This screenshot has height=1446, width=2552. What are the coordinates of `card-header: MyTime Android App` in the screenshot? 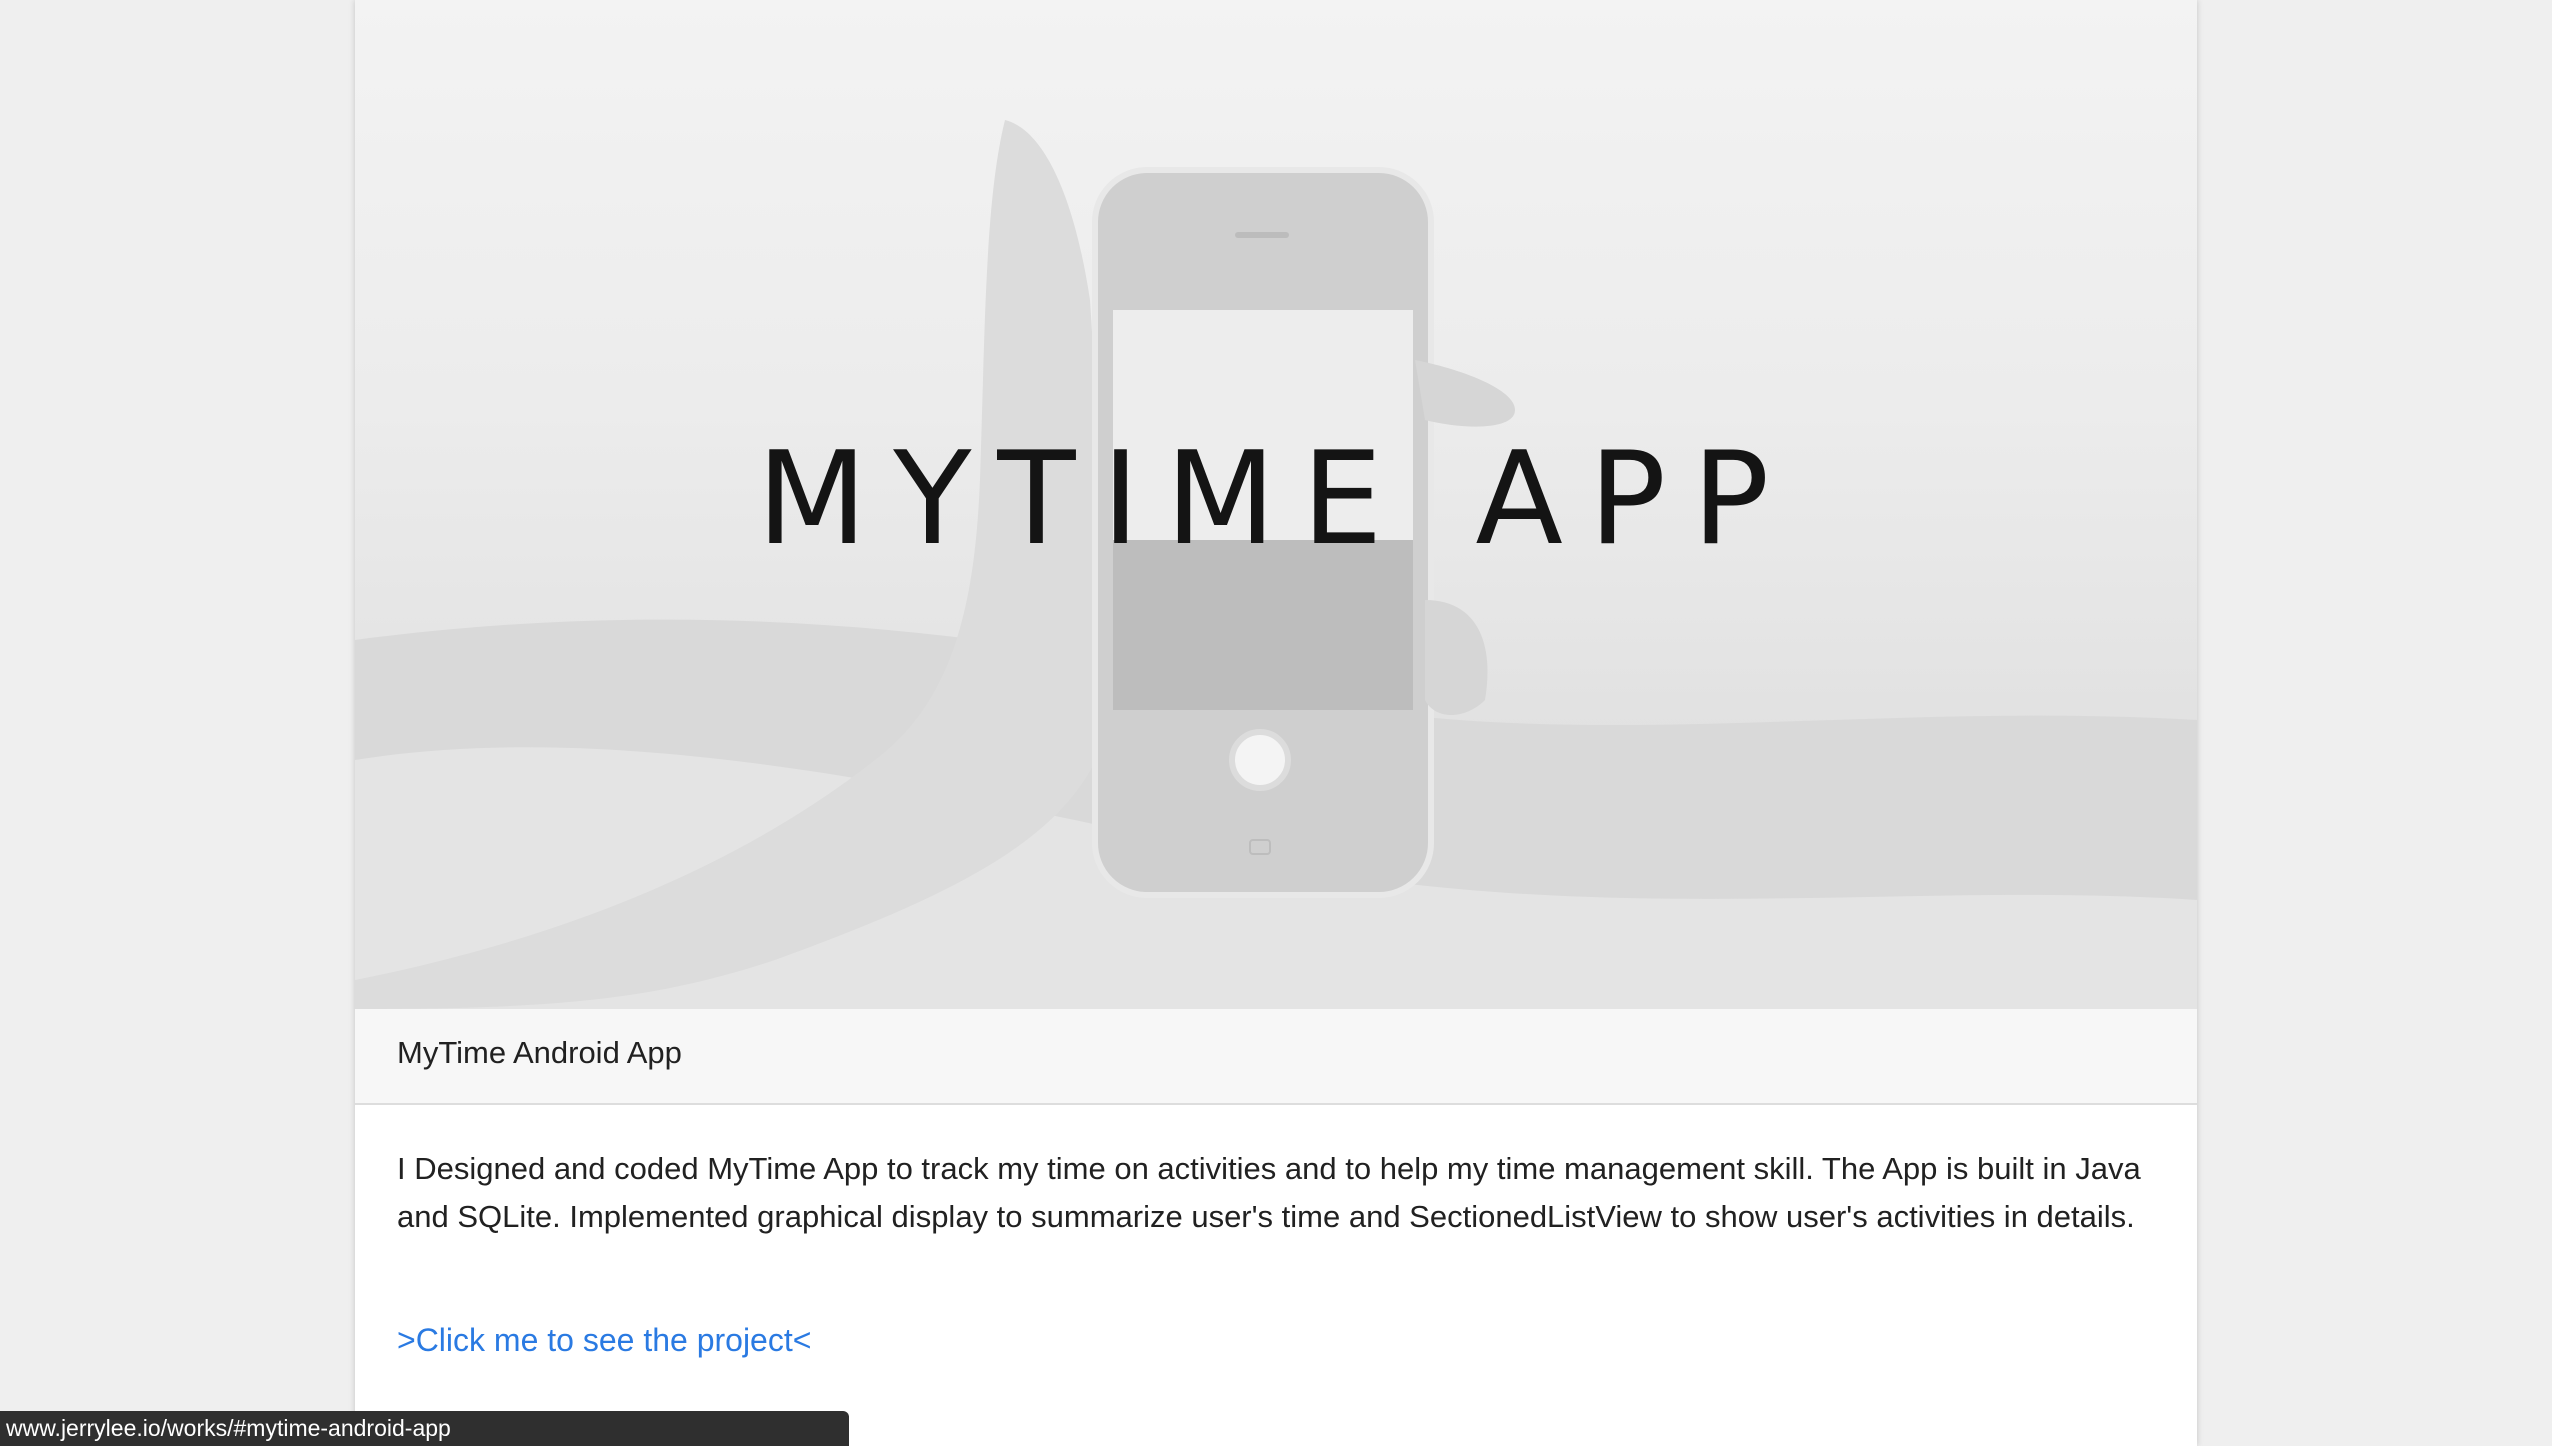 It's located at (1276, 1057).